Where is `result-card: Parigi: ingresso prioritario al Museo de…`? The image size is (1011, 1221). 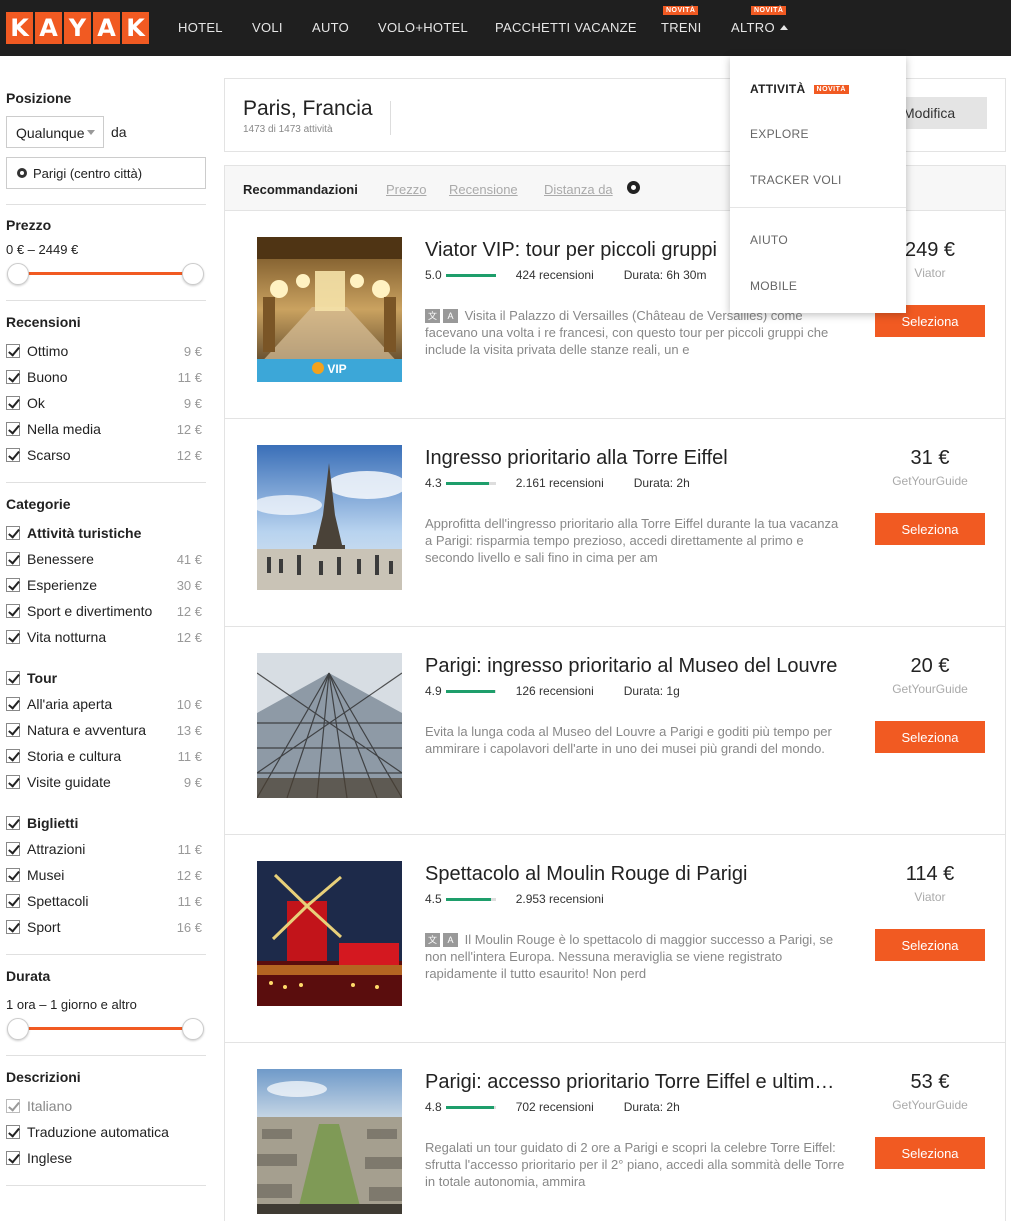
result-card: Parigi: ingresso prioritario al Museo de… is located at coordinates (615, 731).